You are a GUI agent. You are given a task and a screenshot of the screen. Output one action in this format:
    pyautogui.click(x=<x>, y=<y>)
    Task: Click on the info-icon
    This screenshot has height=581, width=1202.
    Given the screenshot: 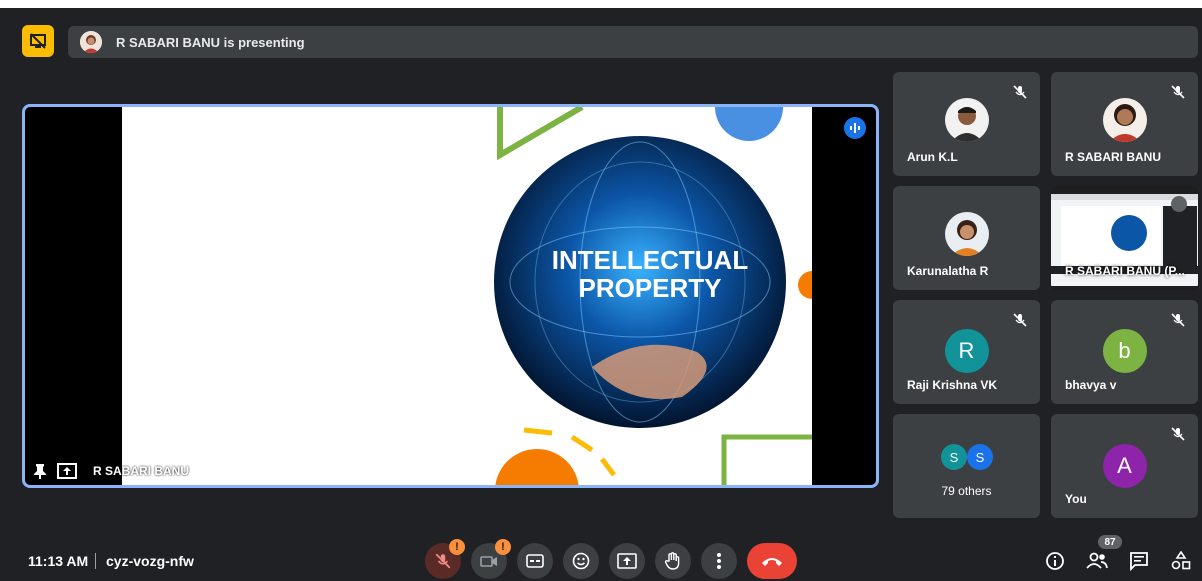 What is the action you would take?
    pyautogui.click(x=1055, y=561)
    